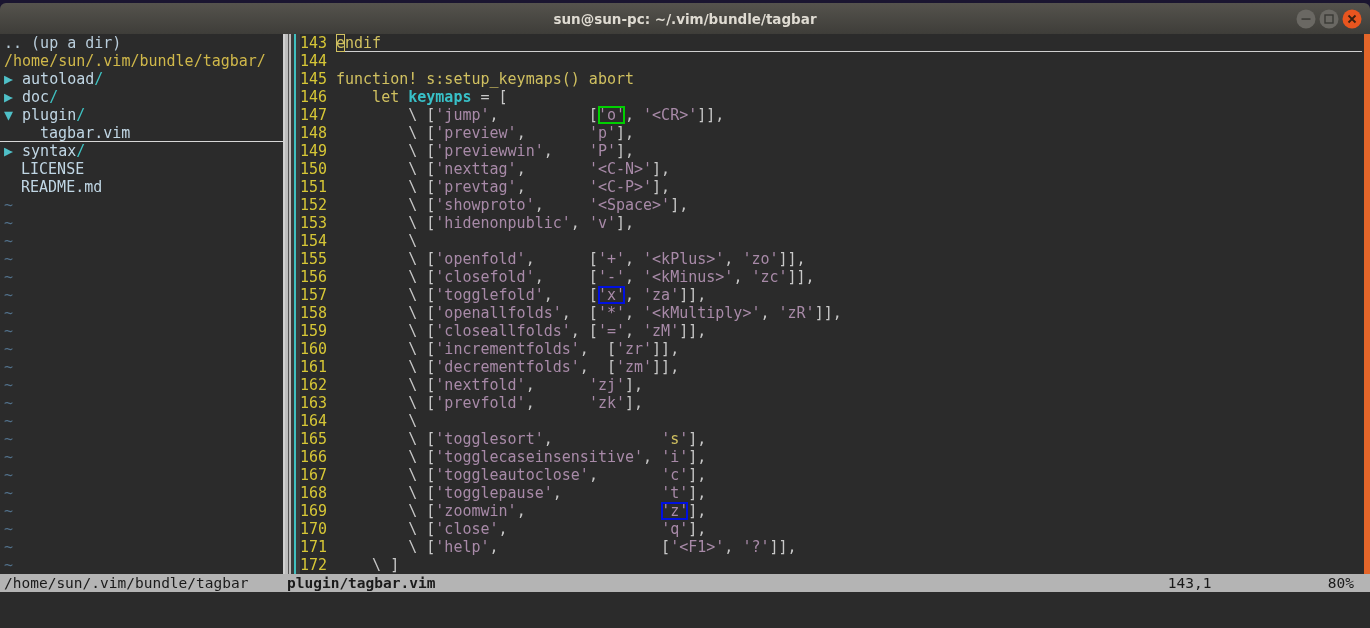 The image size is (1370, 628). Describe the element at coordinates (539, 187) in the screenshot. I see `code-line: \ ['prevtag', '<C-P>'],` at that location.